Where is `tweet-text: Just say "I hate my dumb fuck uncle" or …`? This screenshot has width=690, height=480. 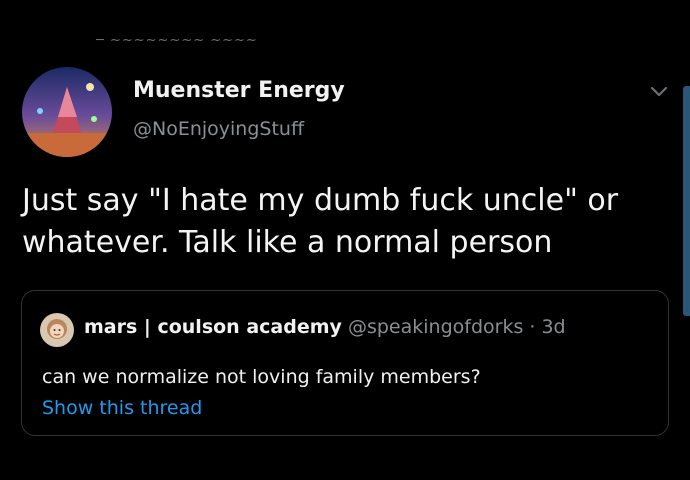 tweet-text: Just say "I hate my dumb fuck uncle" or … is located at coordinates (320, 221).